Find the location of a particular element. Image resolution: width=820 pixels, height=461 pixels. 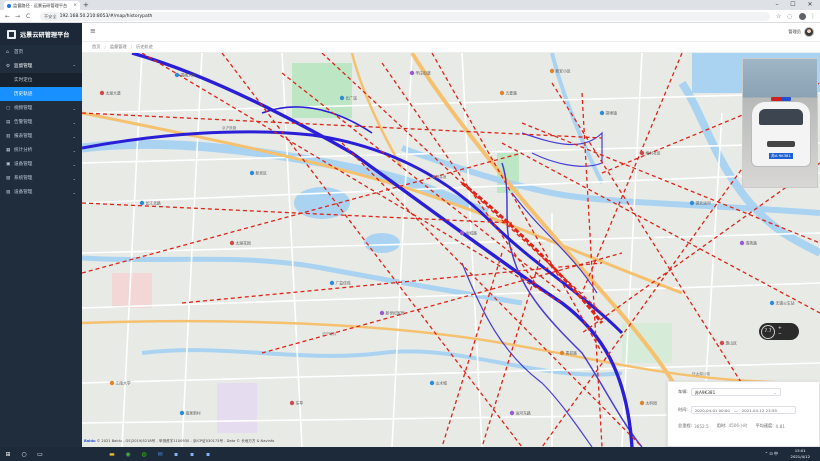

top-header: ≡ 管理员 is located at coordinates (451, 32).